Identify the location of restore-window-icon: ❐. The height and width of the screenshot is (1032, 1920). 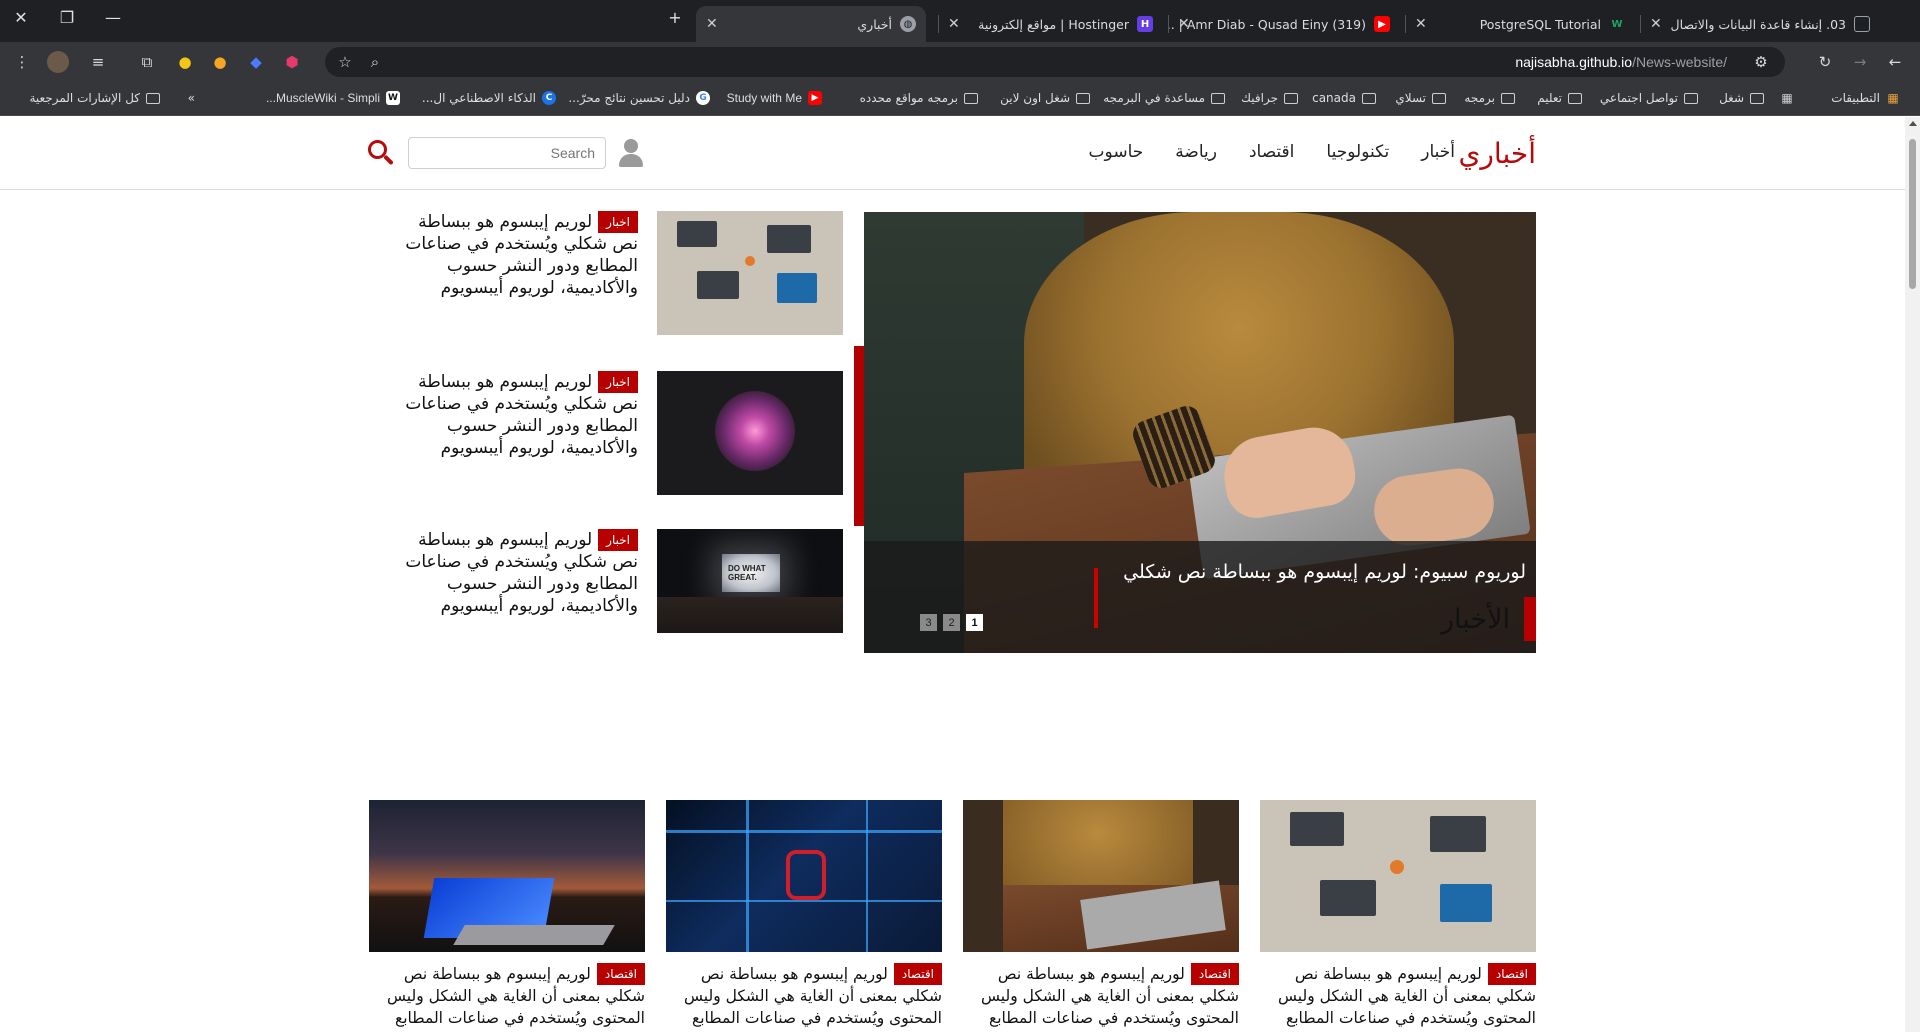
(67, 17).